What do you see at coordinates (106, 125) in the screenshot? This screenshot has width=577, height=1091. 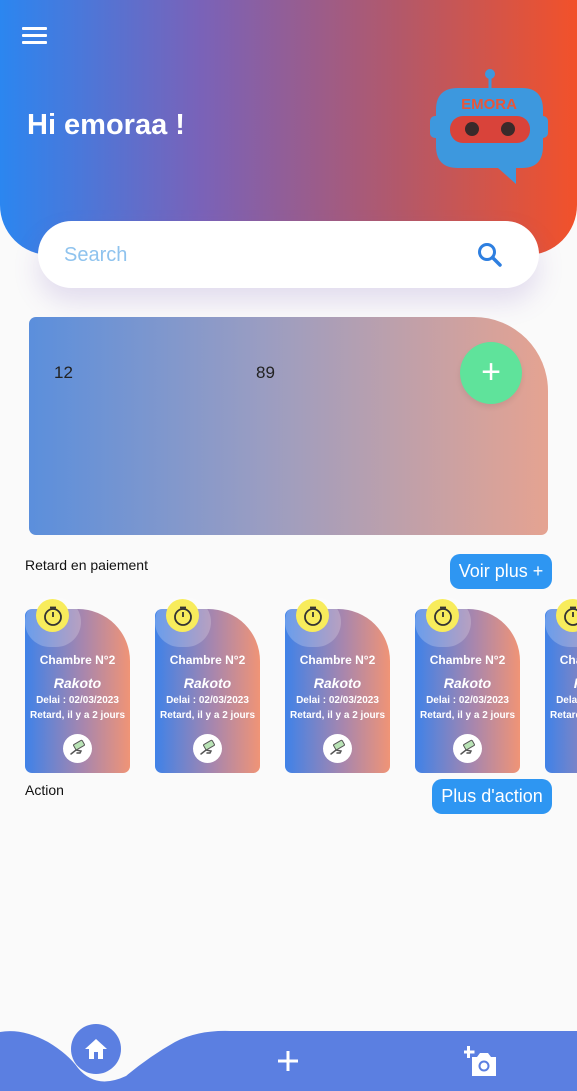 I see `greeting: Hi emoraa !` at bounding box center [106, 125].